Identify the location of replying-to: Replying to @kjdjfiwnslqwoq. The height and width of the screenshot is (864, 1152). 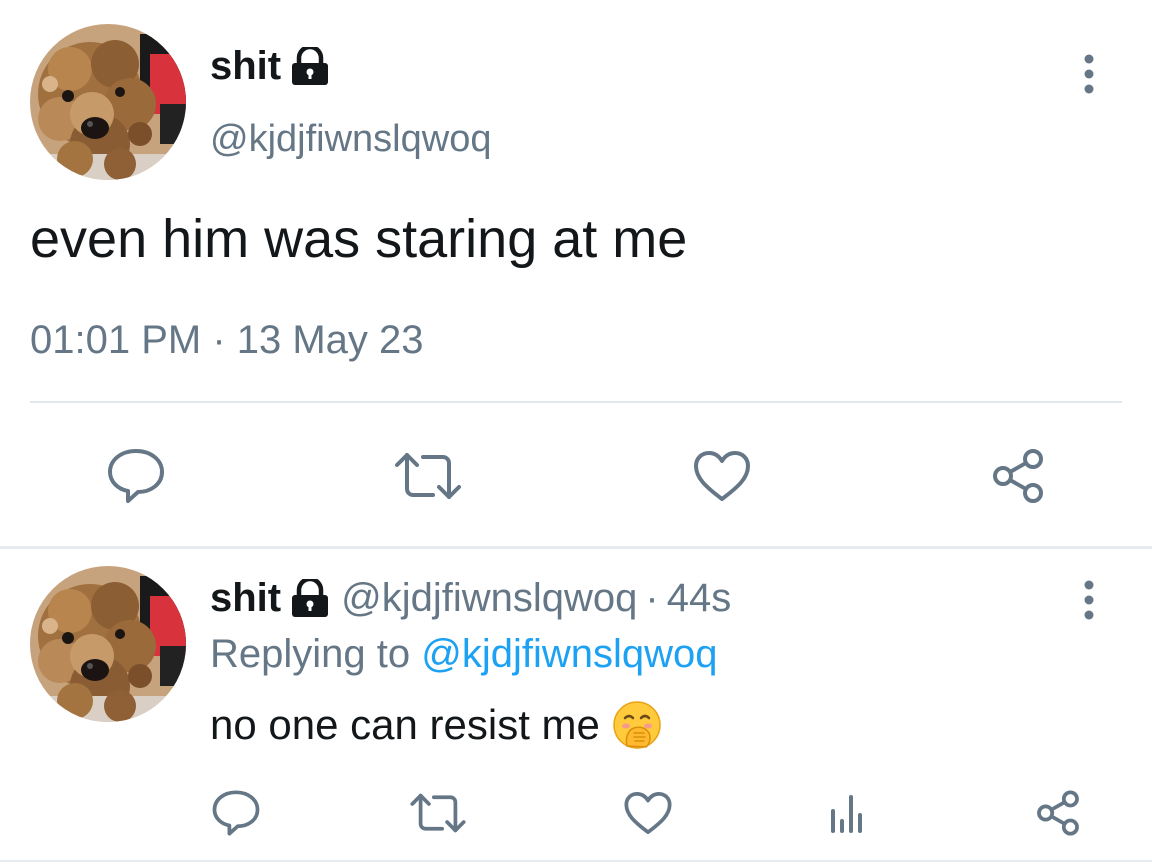
(464, 654).